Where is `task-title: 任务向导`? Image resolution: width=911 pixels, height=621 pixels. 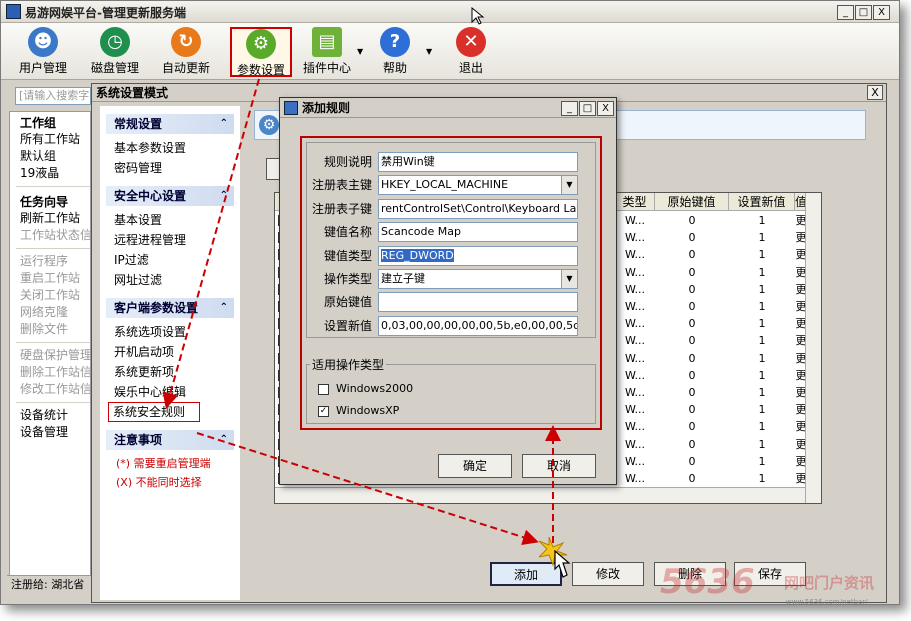
task-title: 任务向导 is located at coordinates (44, 202).